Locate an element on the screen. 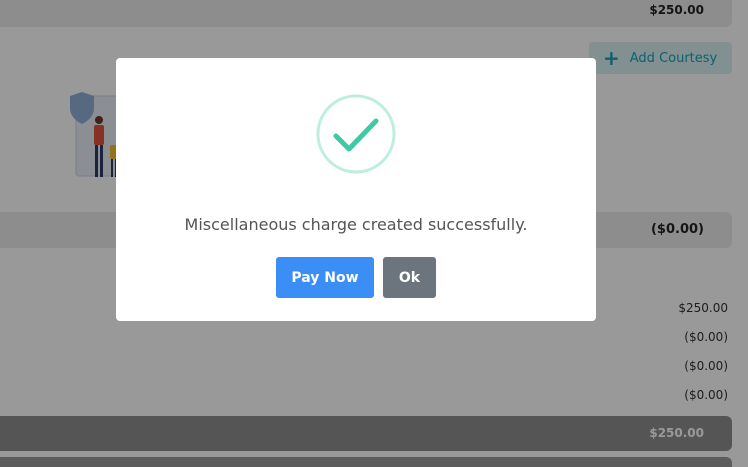 Image resolution: width=748 pixels, height=467 pixels. success-check-icon is located at coordinates (356, 134).